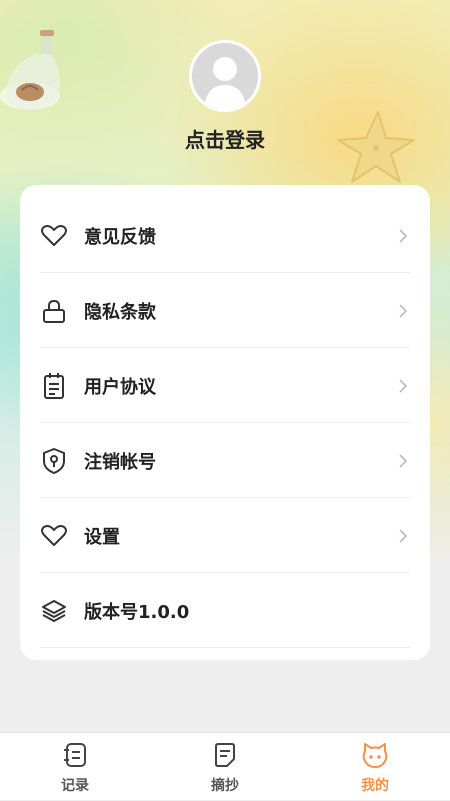 The width and height of the screenshot is (450, 801). I want to click on document-icon, so click(54, 386).